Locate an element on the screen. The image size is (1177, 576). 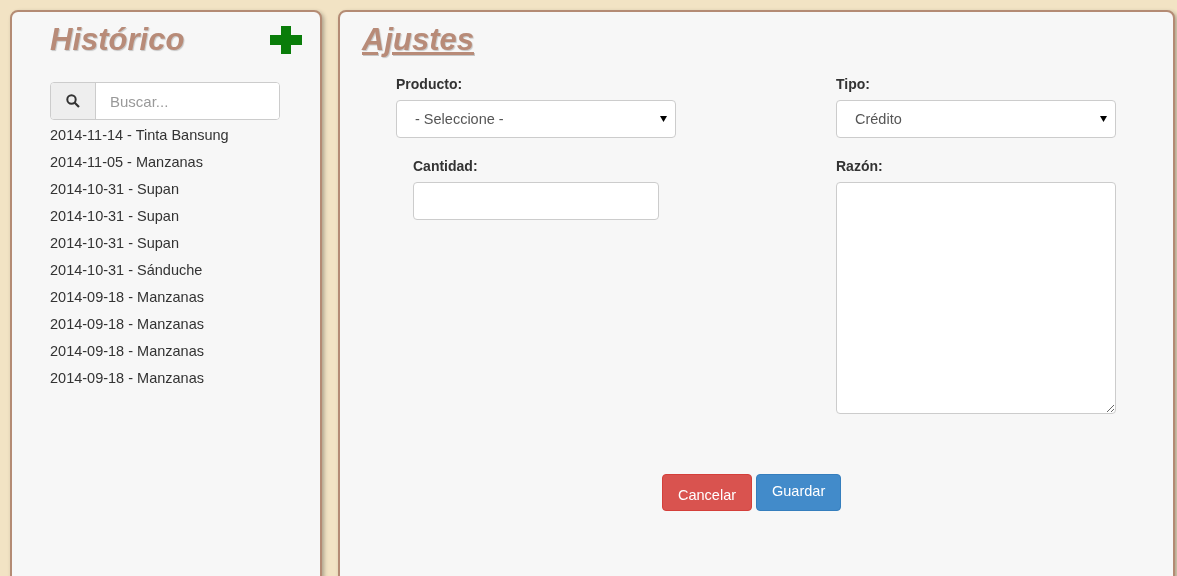
panel-title: Ajustes is located at coordinates (418, 40).